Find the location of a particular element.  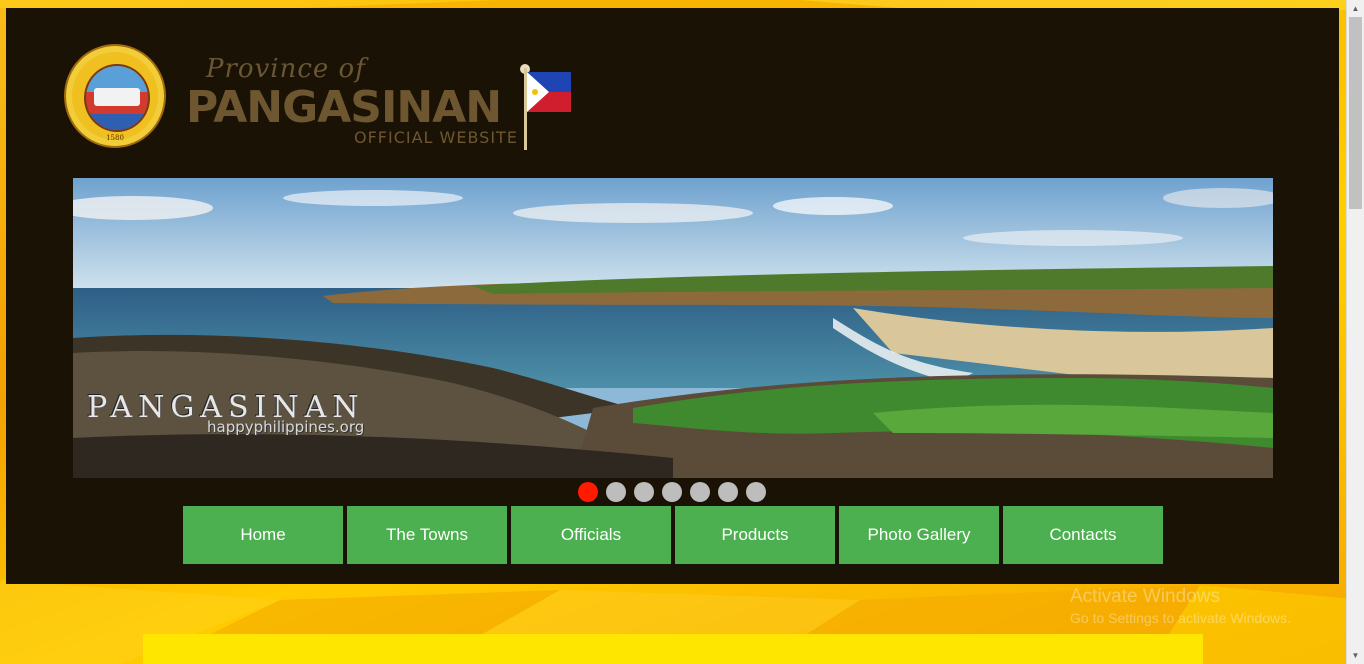

hero-watermark-url: happyphilippines.org is located at coordinates (286, 427).